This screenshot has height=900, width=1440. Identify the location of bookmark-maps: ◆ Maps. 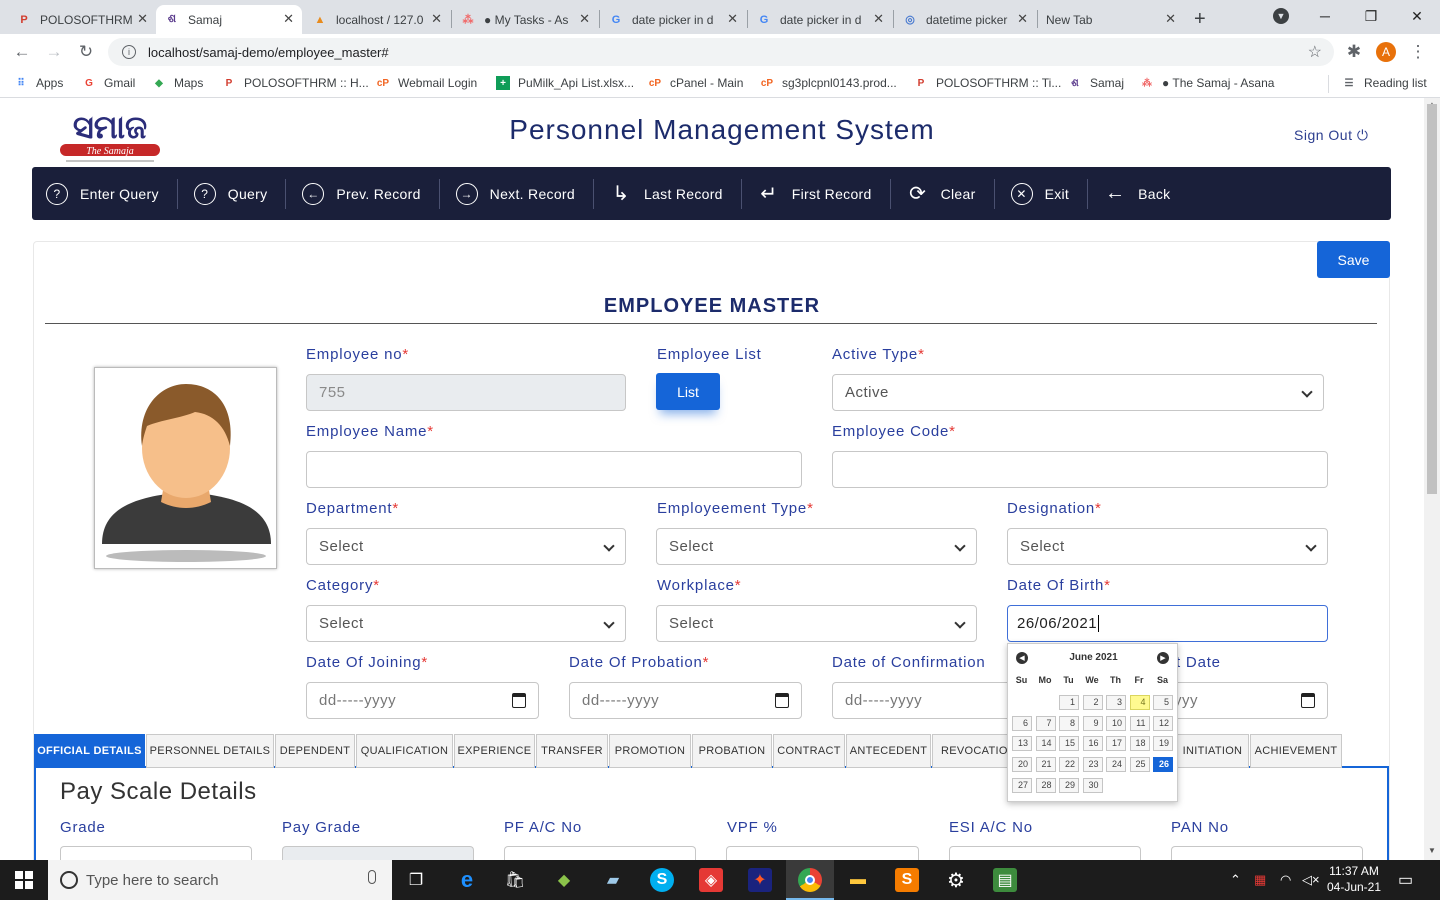
(177, 83).